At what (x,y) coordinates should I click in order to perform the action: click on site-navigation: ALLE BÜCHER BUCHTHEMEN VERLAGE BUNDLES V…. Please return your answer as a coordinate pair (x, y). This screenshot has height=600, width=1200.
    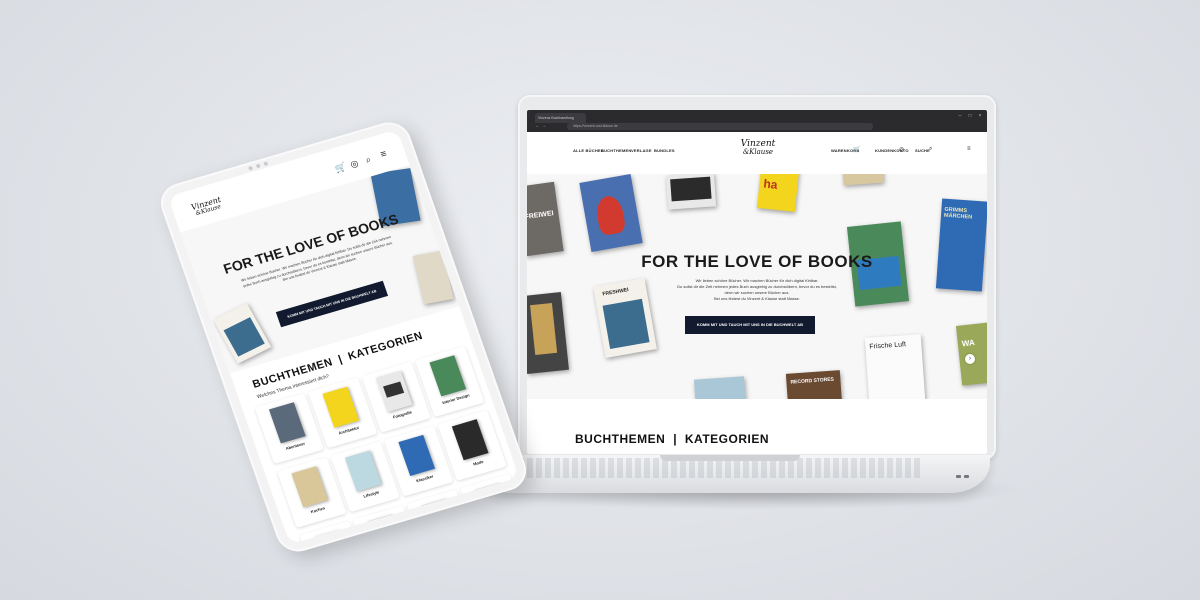
    Looking at the image, I should click on (757, 153).